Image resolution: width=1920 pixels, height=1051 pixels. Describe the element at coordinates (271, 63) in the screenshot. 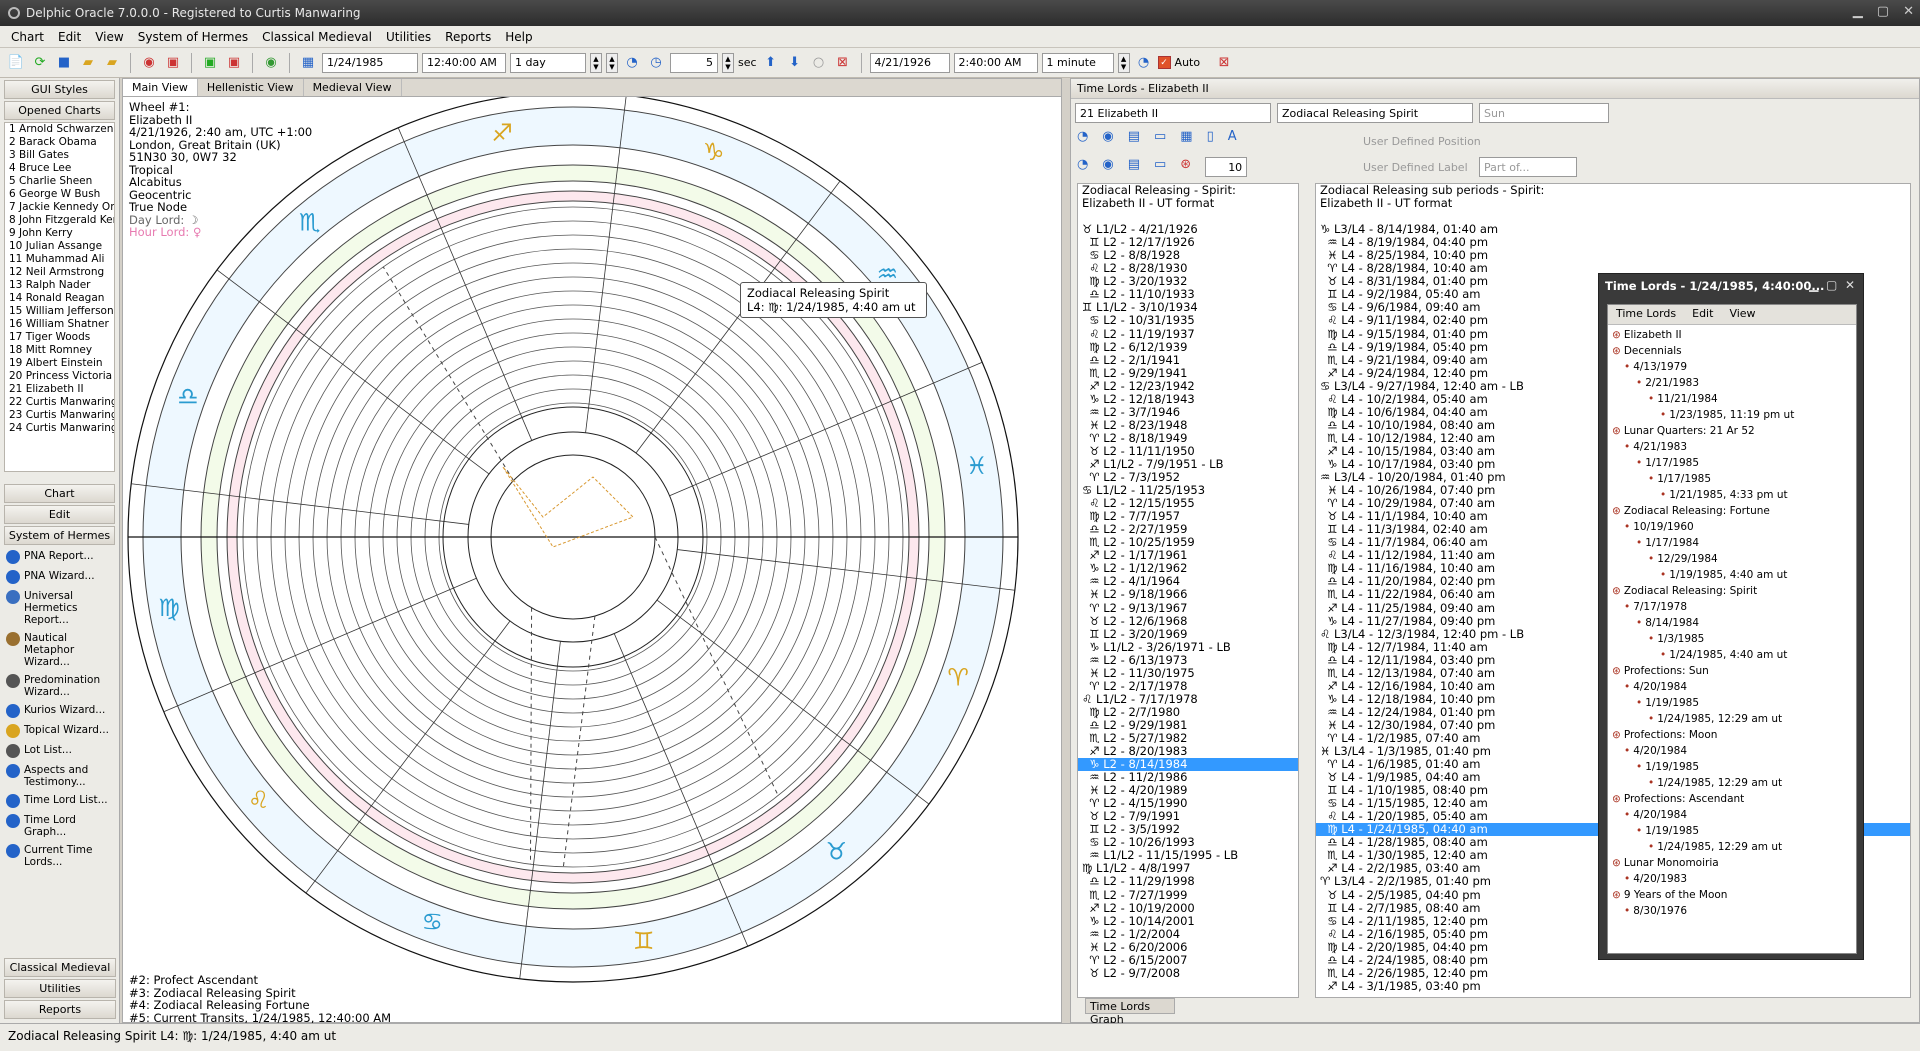

I see `atlas-icon: ◉` at that location.